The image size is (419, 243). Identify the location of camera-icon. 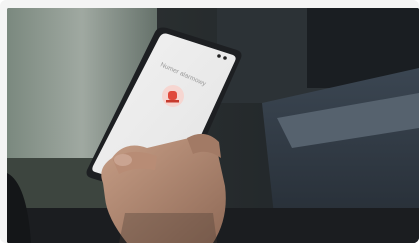
(219, 56).